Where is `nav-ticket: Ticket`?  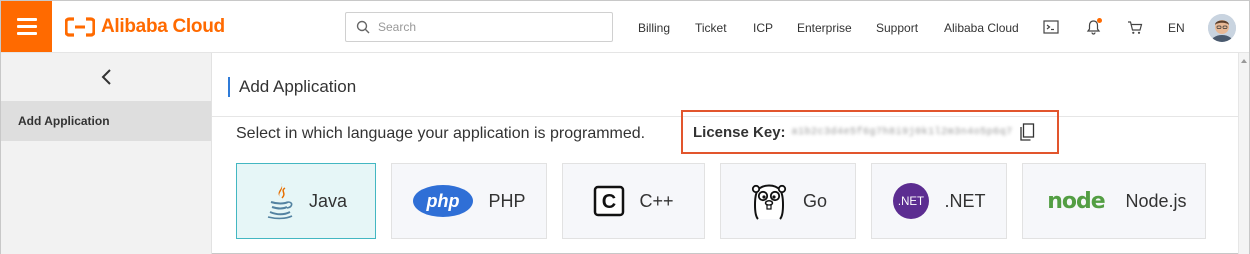 nav-ticket: Ticket is located at coordinates (711, 28).